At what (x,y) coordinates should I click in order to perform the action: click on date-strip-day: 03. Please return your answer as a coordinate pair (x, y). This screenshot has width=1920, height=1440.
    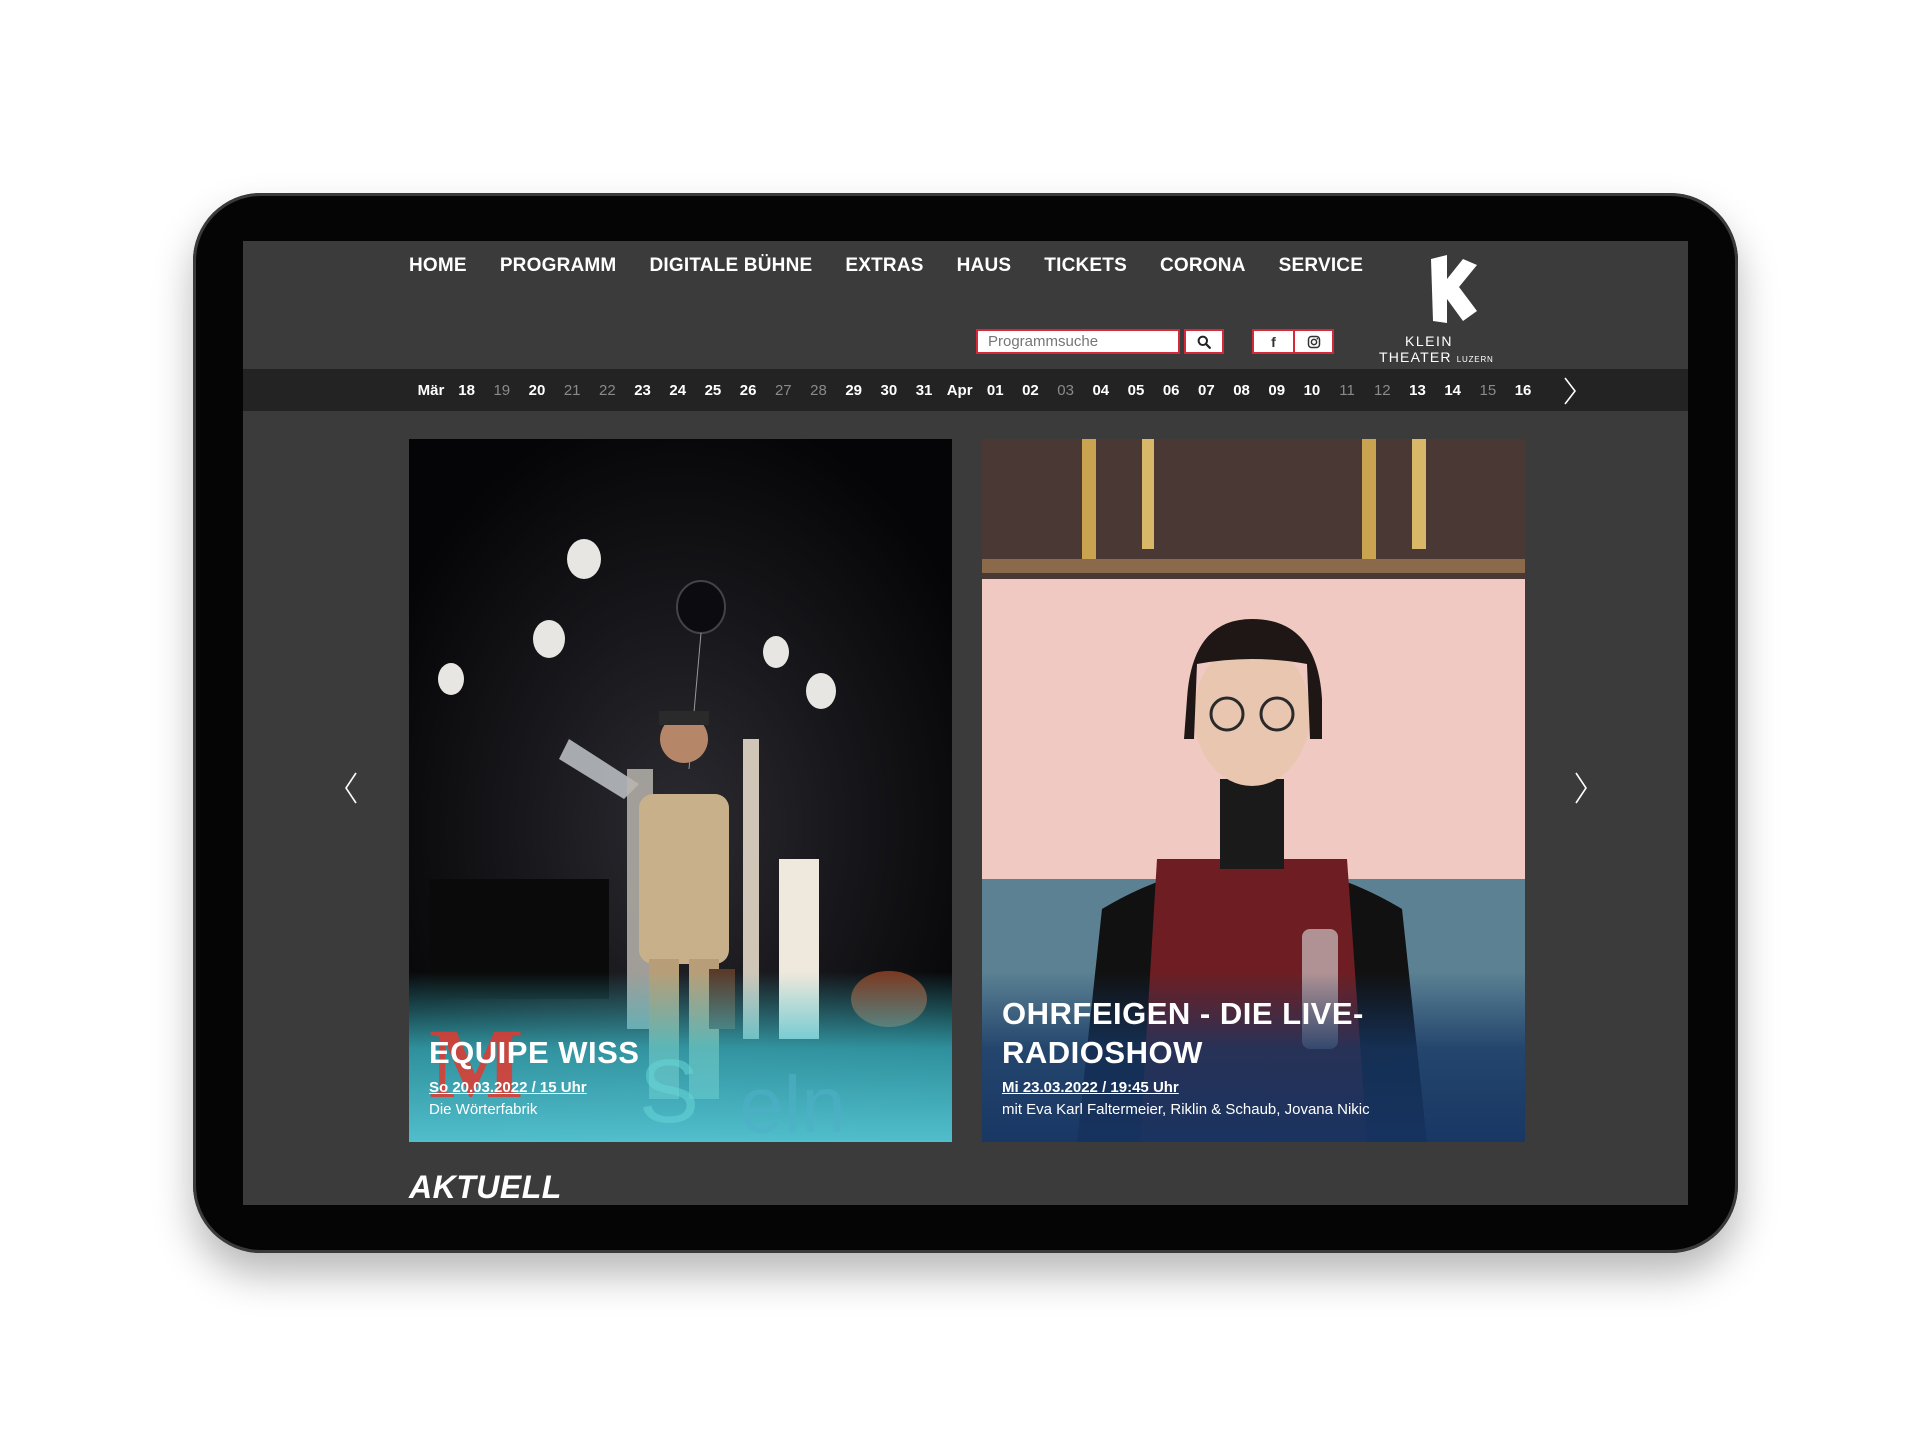
    Looking at the image, I should click on (1065, 390).